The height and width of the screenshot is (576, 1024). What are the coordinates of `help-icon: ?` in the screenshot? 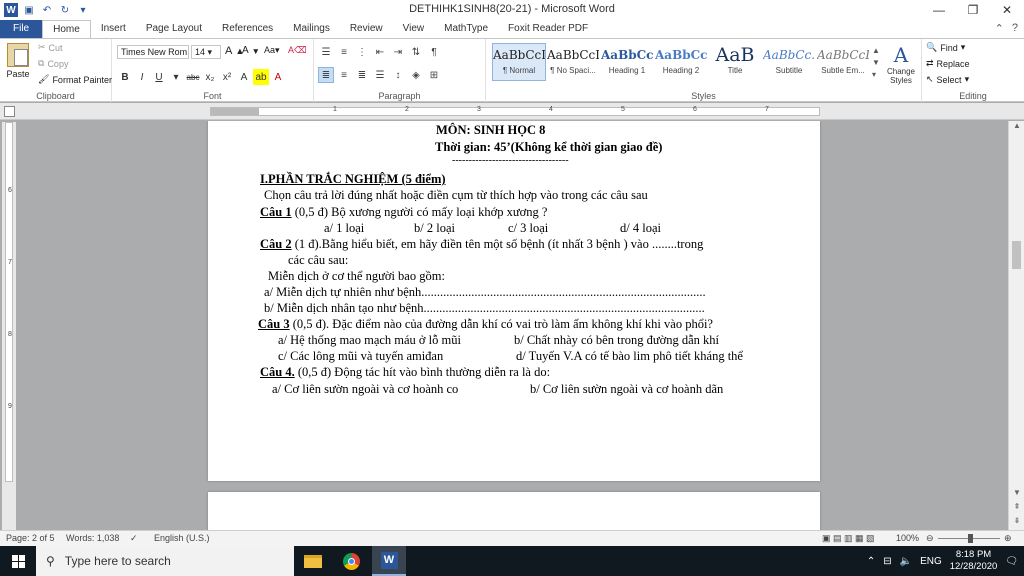 It's located at (1015, 28).